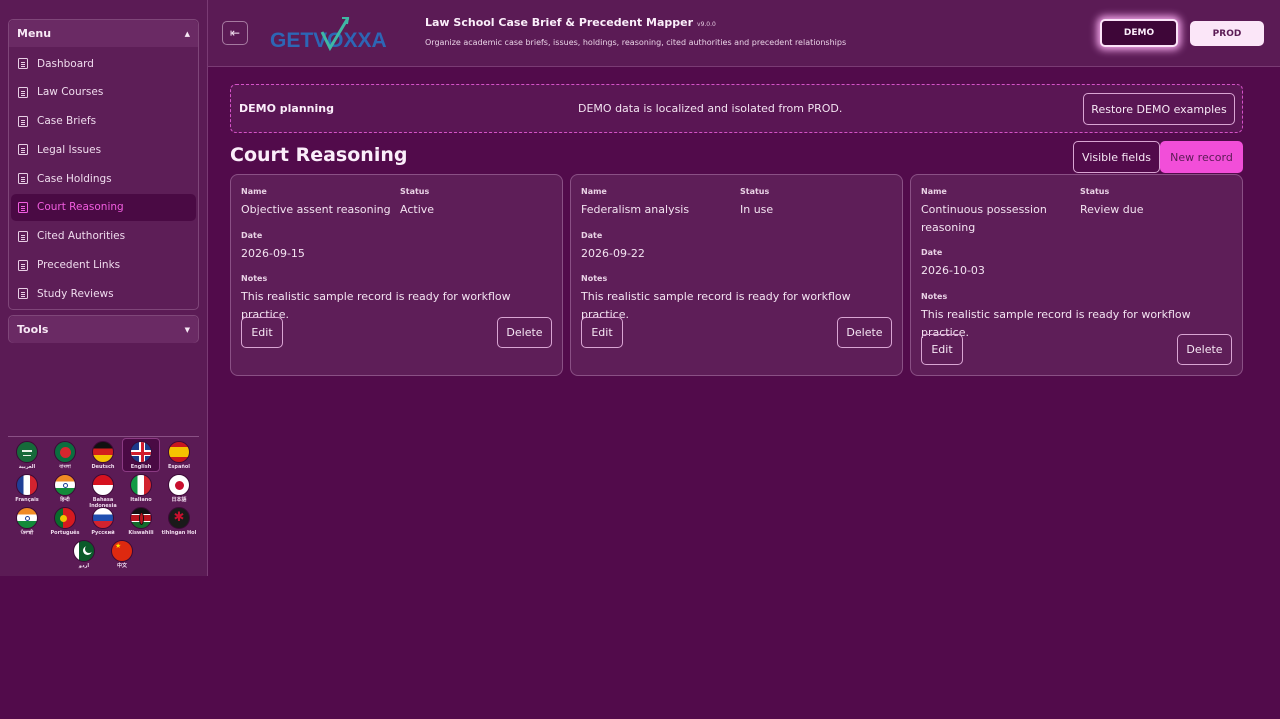  I want to click on lang-hindi: हिन्दी, so click(65, 488).